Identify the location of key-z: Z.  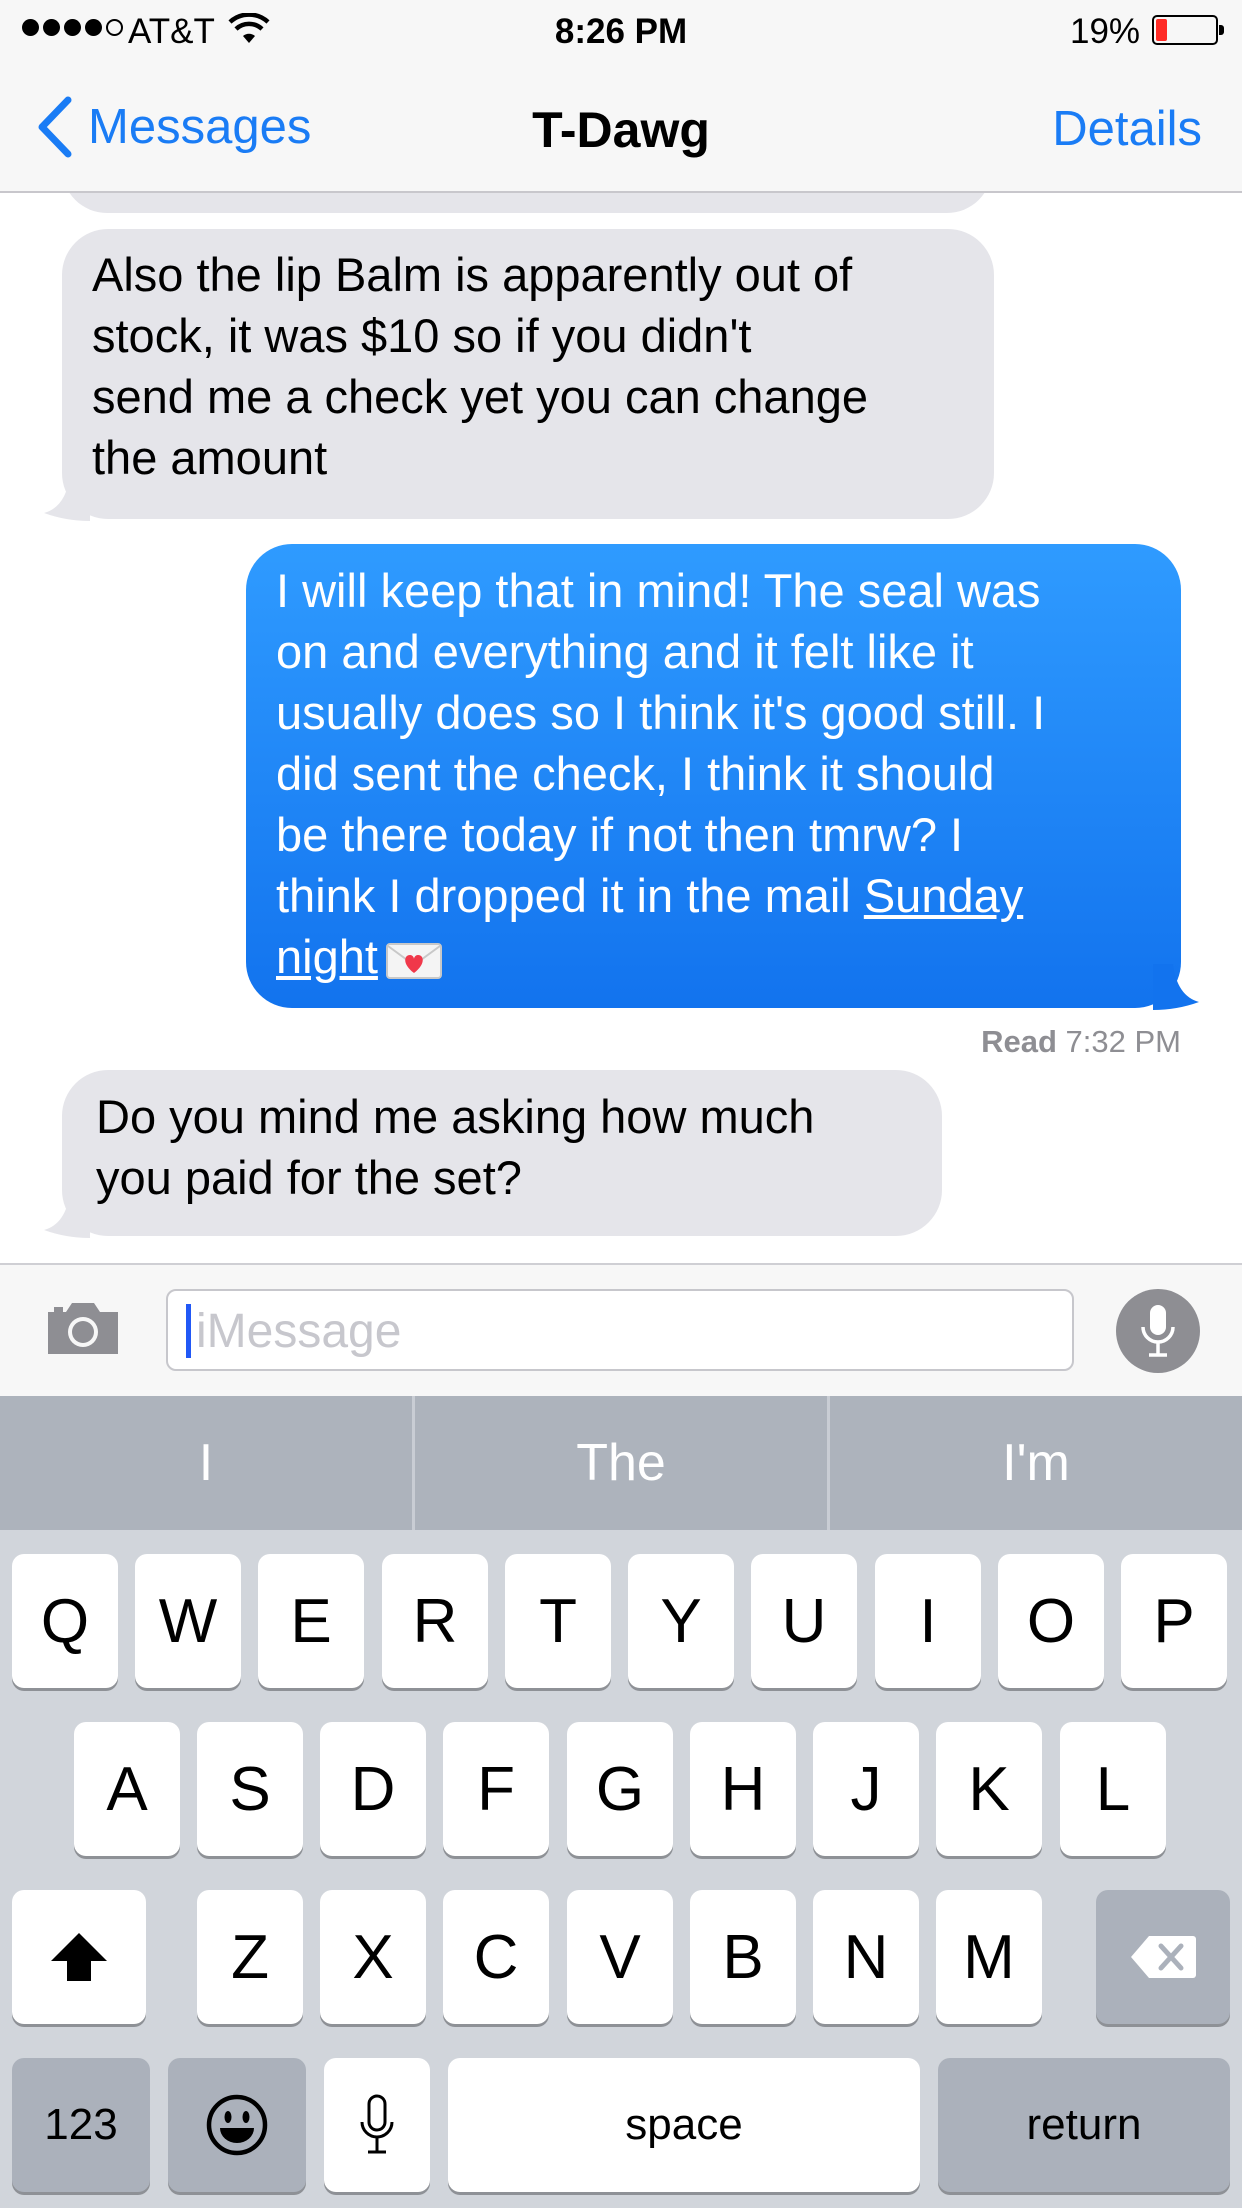
(250, 1957).